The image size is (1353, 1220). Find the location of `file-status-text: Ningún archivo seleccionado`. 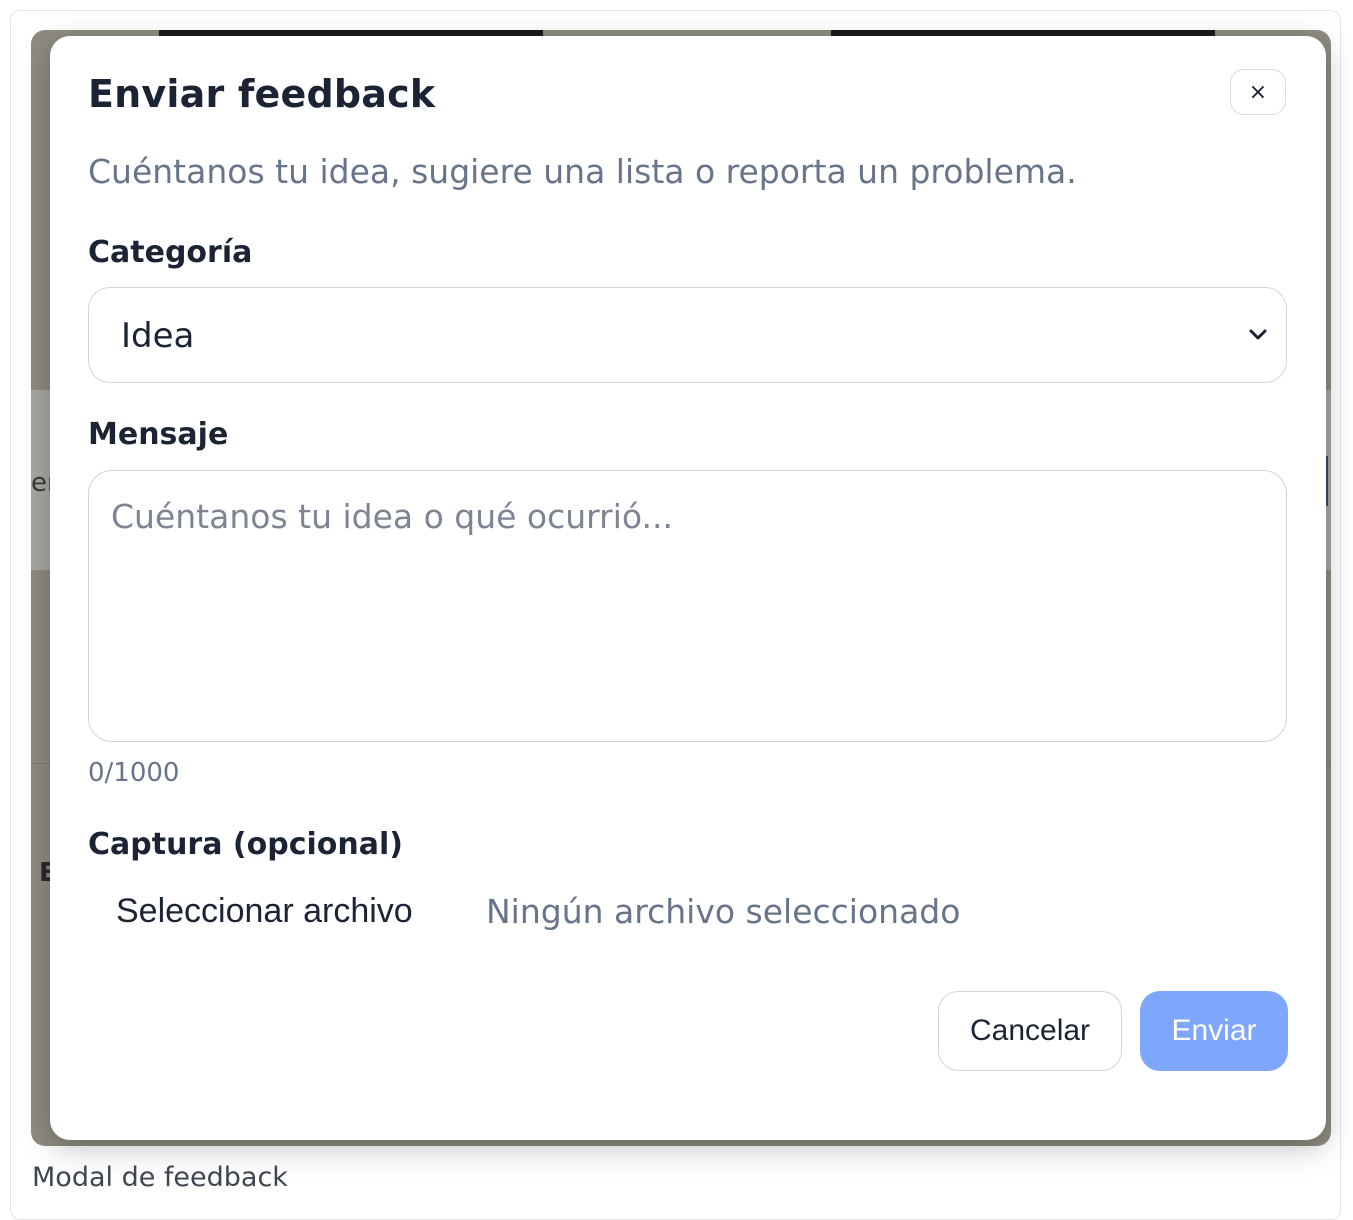

file-status-text: Ningún archivo seleccionado is located at coordinates (723, 911).